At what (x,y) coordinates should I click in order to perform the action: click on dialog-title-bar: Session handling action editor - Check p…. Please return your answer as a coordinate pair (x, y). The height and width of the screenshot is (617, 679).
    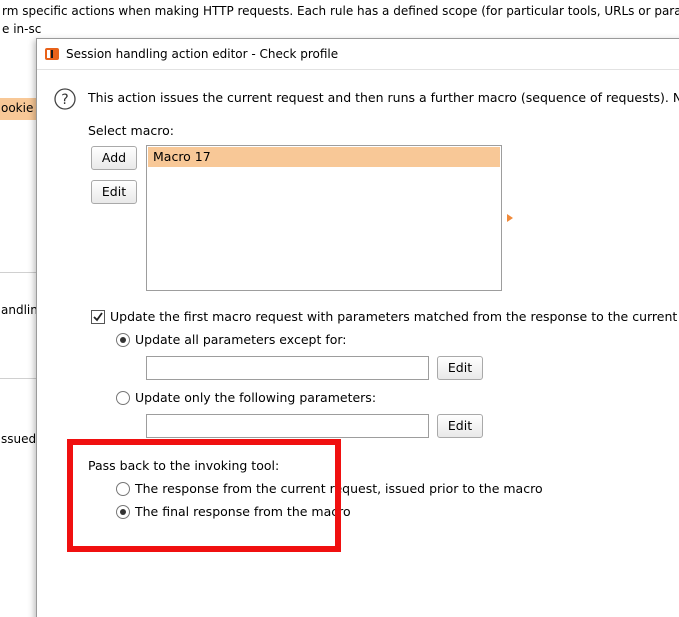
    Looking at the image, I should click on (358, 54).